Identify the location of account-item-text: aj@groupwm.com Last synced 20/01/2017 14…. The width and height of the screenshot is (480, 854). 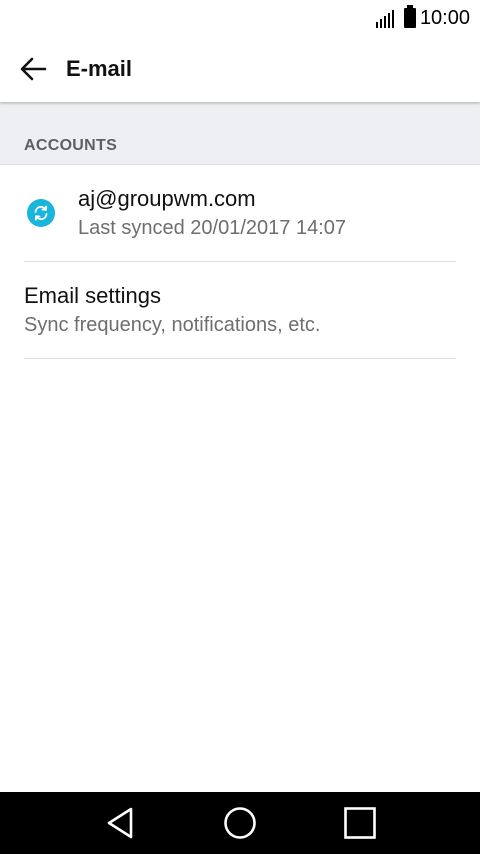
(212, 213).